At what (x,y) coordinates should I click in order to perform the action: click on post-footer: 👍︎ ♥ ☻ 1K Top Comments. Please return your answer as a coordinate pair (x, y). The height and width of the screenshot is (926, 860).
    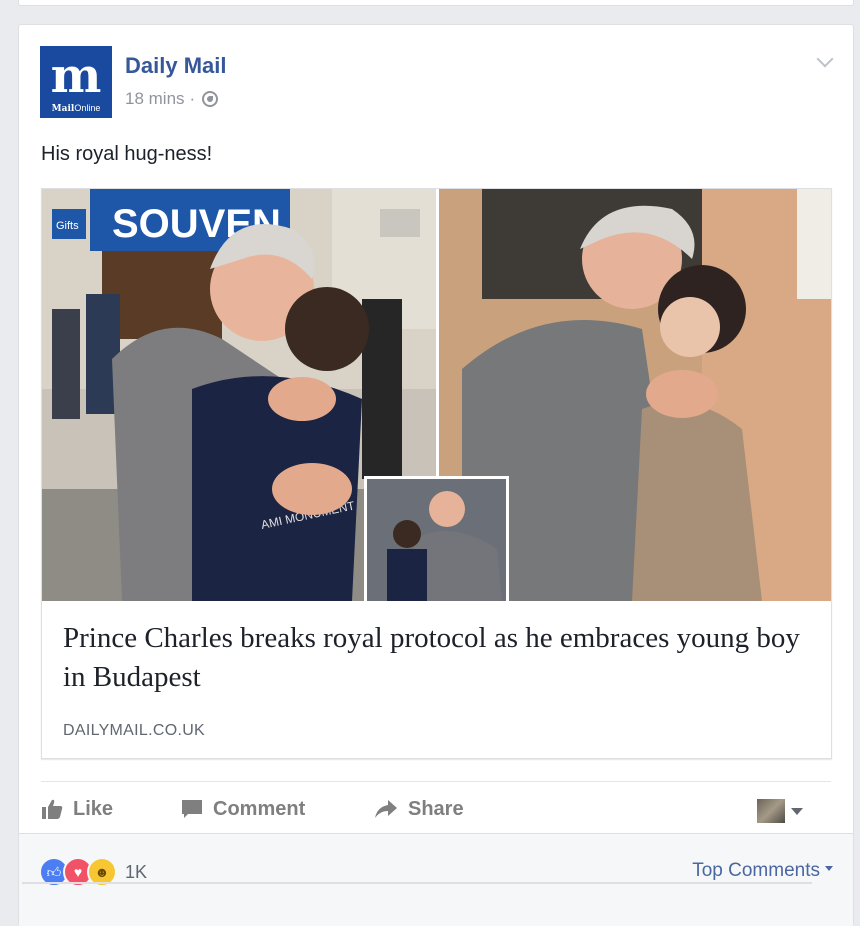
    Looking at the image, I should click on (436, 879).